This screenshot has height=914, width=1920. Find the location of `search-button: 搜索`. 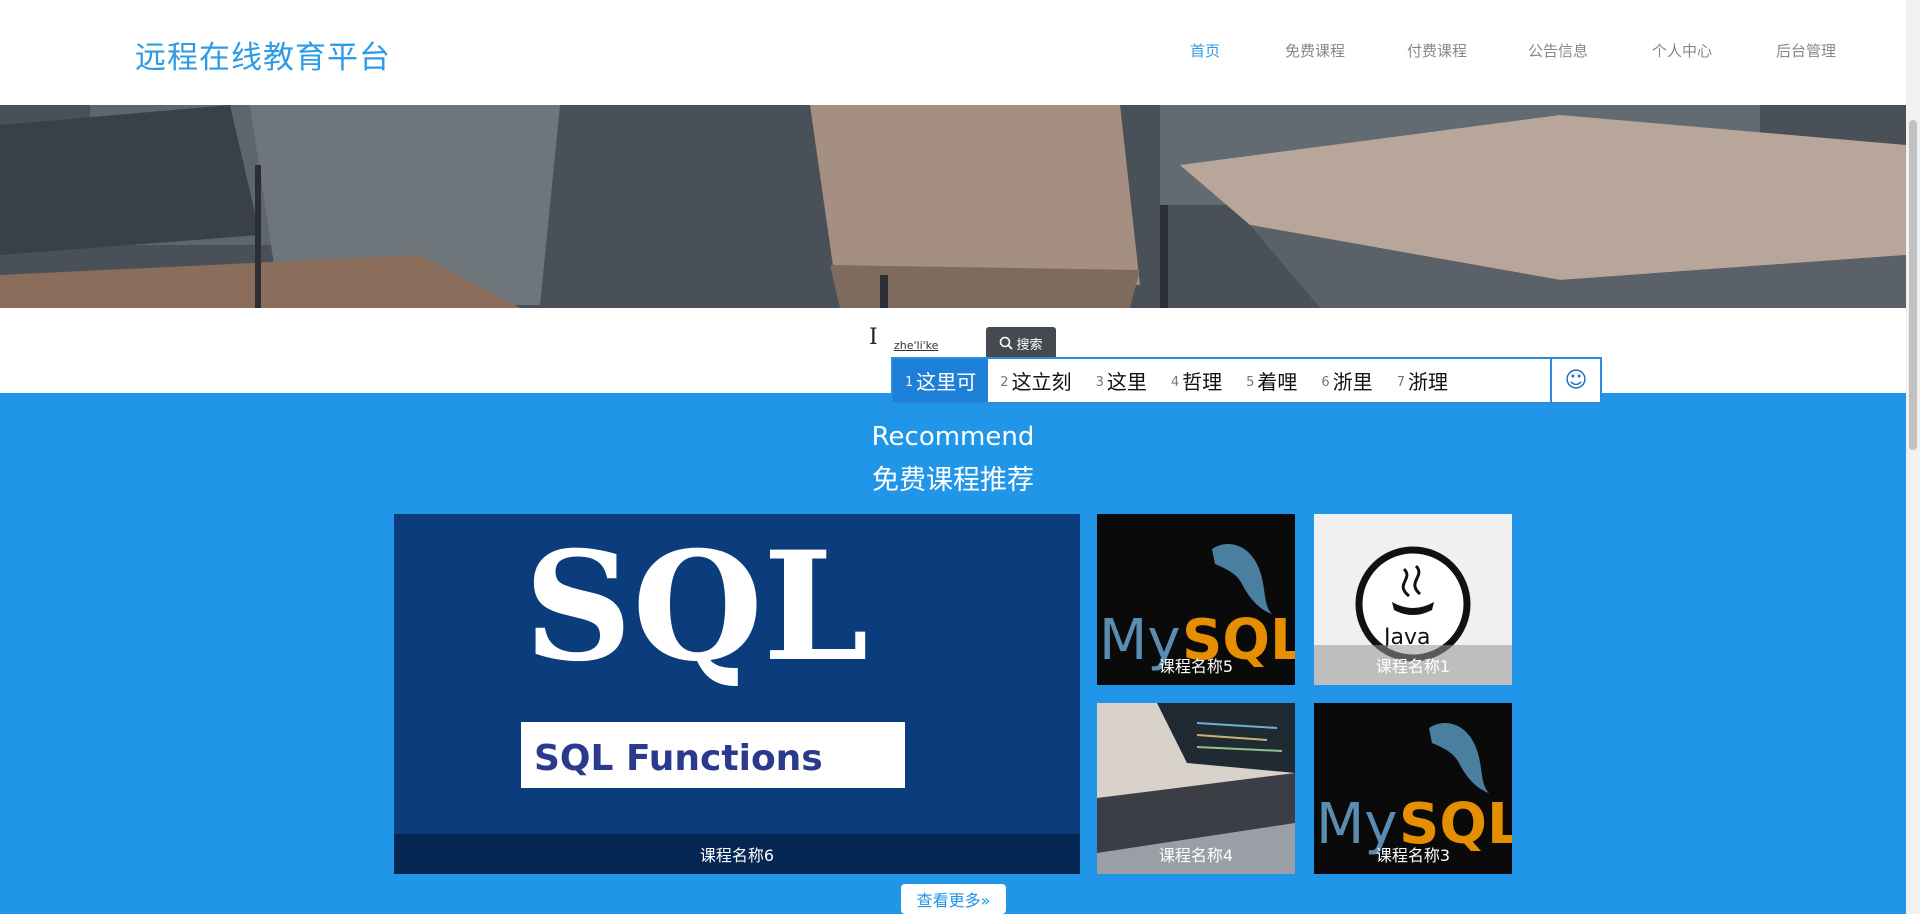

search-button: 搜索 is located at coordinates (1021, 343).